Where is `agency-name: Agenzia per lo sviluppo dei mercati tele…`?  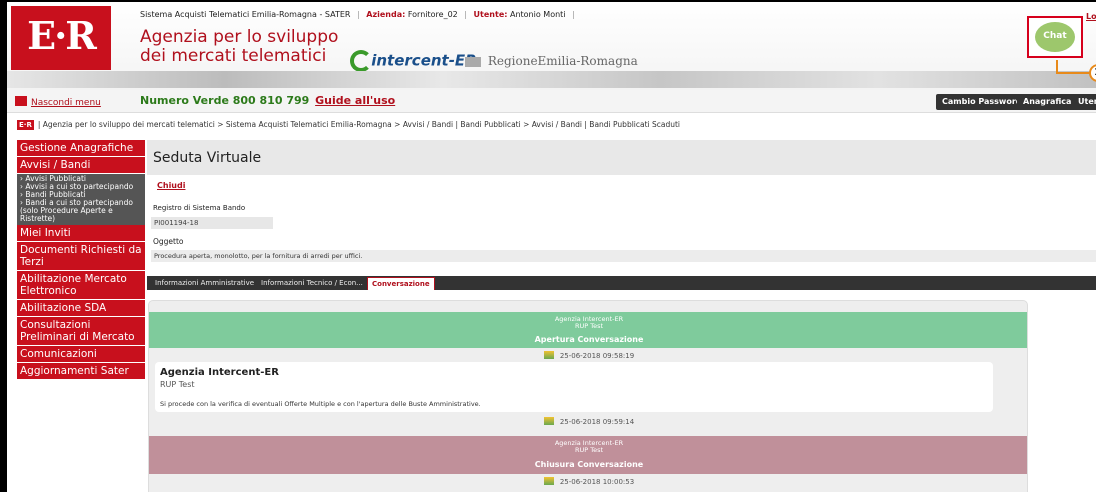
agency-name: Agenzia per lo sviluppo dei mercati tele… is located at coordinates (239, 46).